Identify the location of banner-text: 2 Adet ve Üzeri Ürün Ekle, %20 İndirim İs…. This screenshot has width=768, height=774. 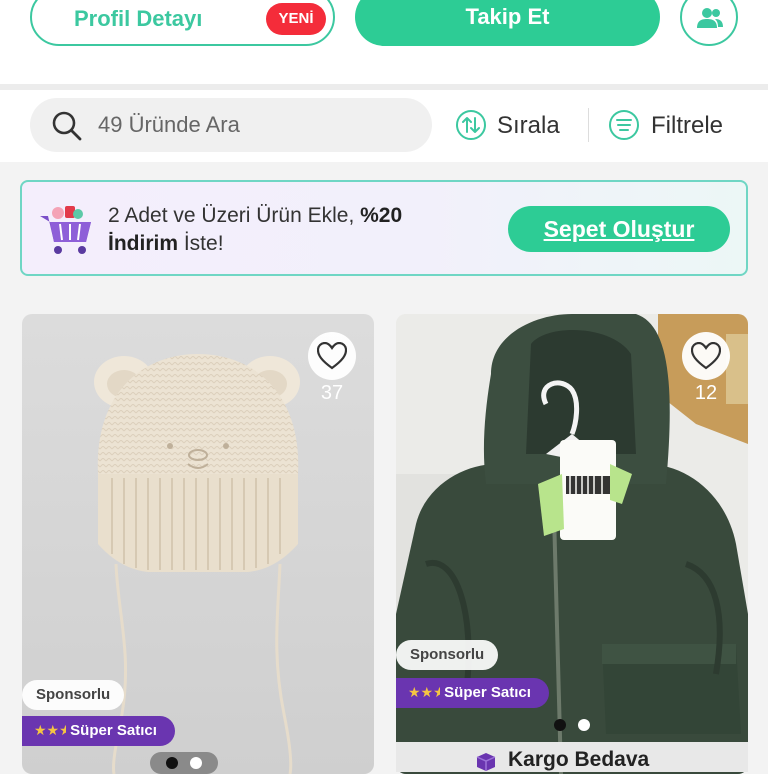
(298, 230).